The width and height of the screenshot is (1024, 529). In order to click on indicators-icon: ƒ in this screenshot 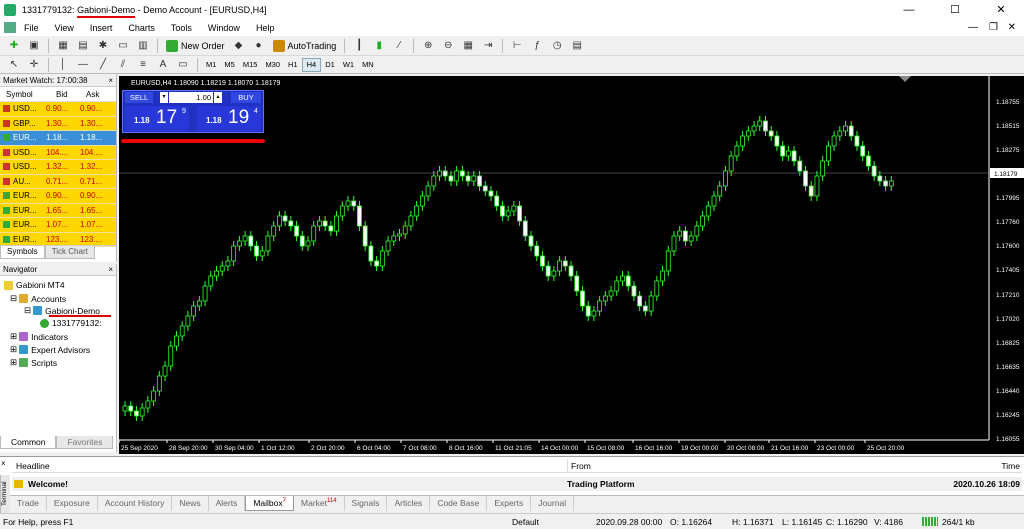, I will do `click(537, 46)`.